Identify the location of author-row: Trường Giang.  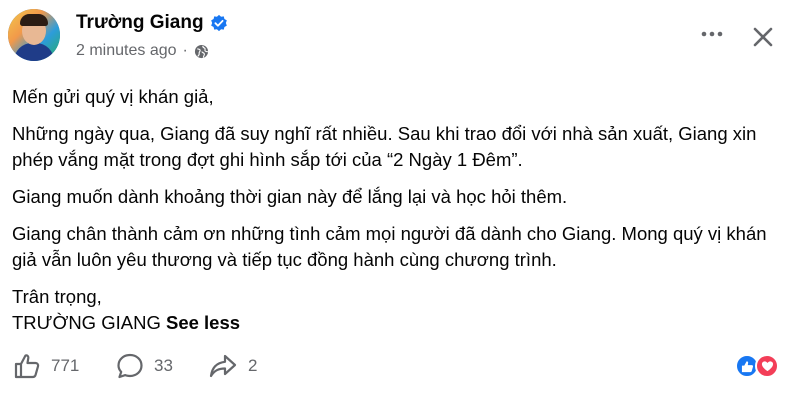
(152, 23).